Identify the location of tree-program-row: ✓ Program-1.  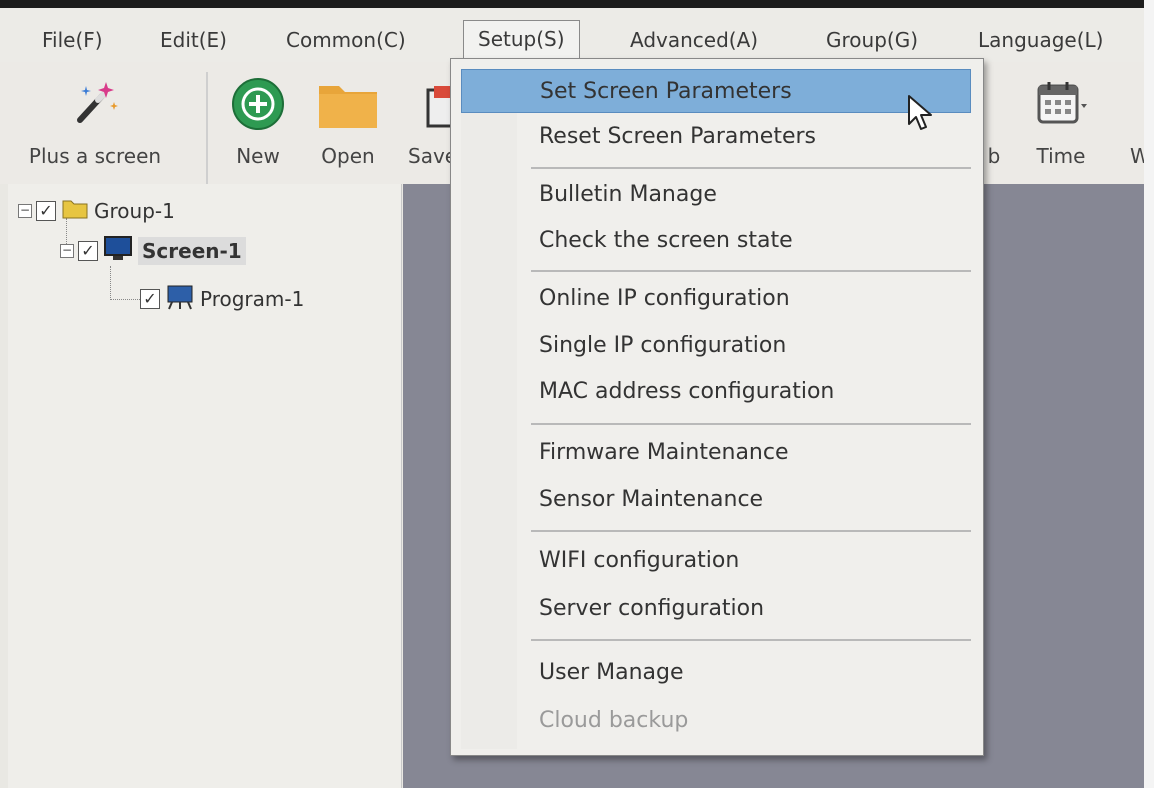
(222, 299).